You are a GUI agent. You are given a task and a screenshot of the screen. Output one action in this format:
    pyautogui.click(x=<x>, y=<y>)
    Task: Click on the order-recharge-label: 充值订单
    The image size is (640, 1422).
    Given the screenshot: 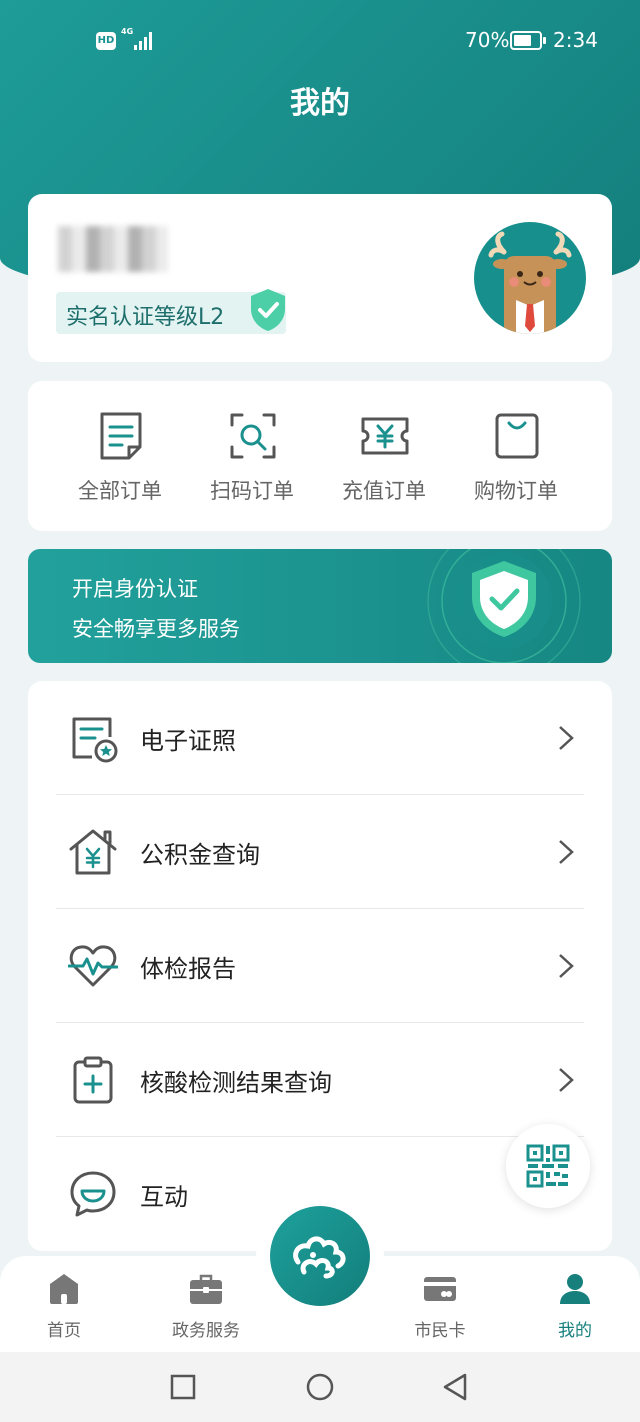 What is the action you would take?
    pyautogui.click(x=384, y=491)
    